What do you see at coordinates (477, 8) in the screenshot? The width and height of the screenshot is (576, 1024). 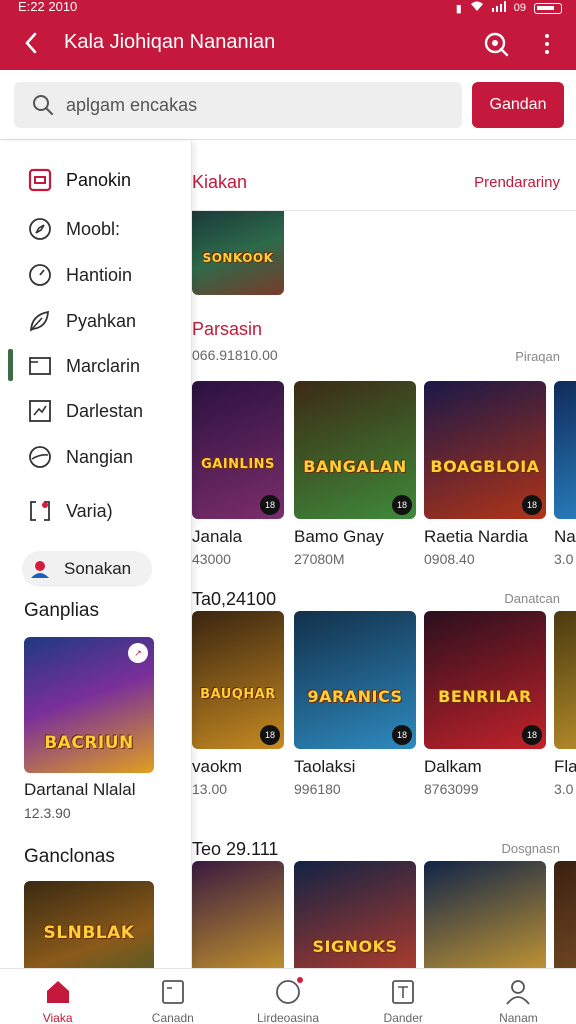 I see `wifi-icon` at bounding box center [477, 8].